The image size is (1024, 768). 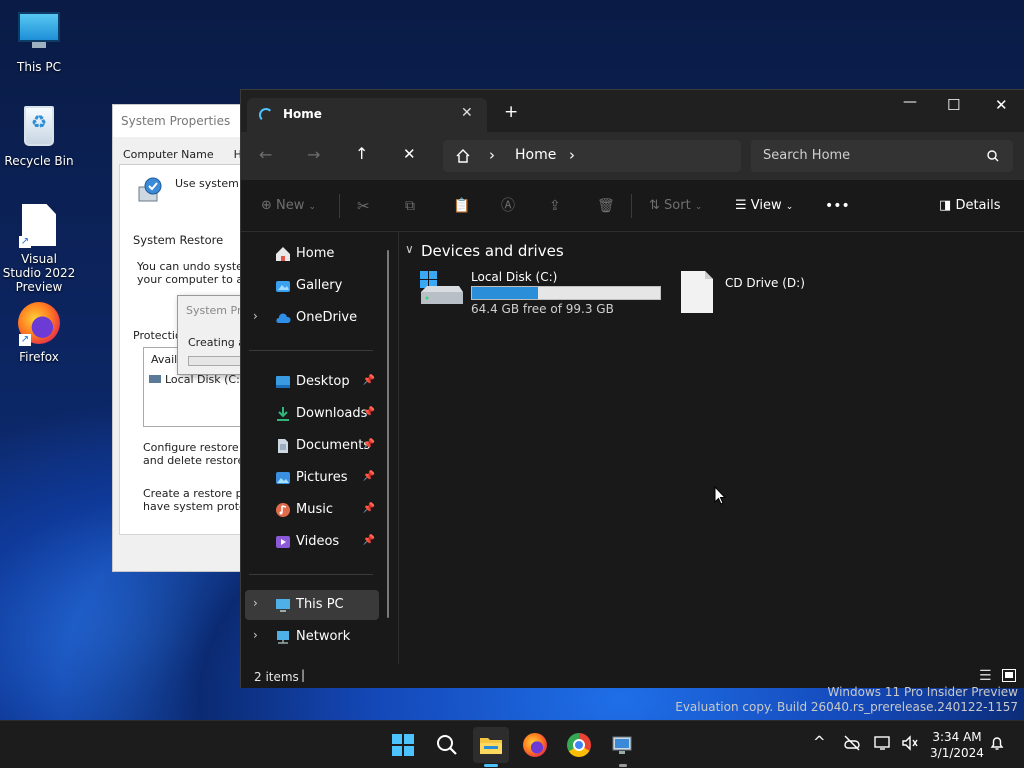 What do you see at coordinates (997, 745) in the screenshot?
I see `notification-bell-icon` at bounding box center [997, 745].